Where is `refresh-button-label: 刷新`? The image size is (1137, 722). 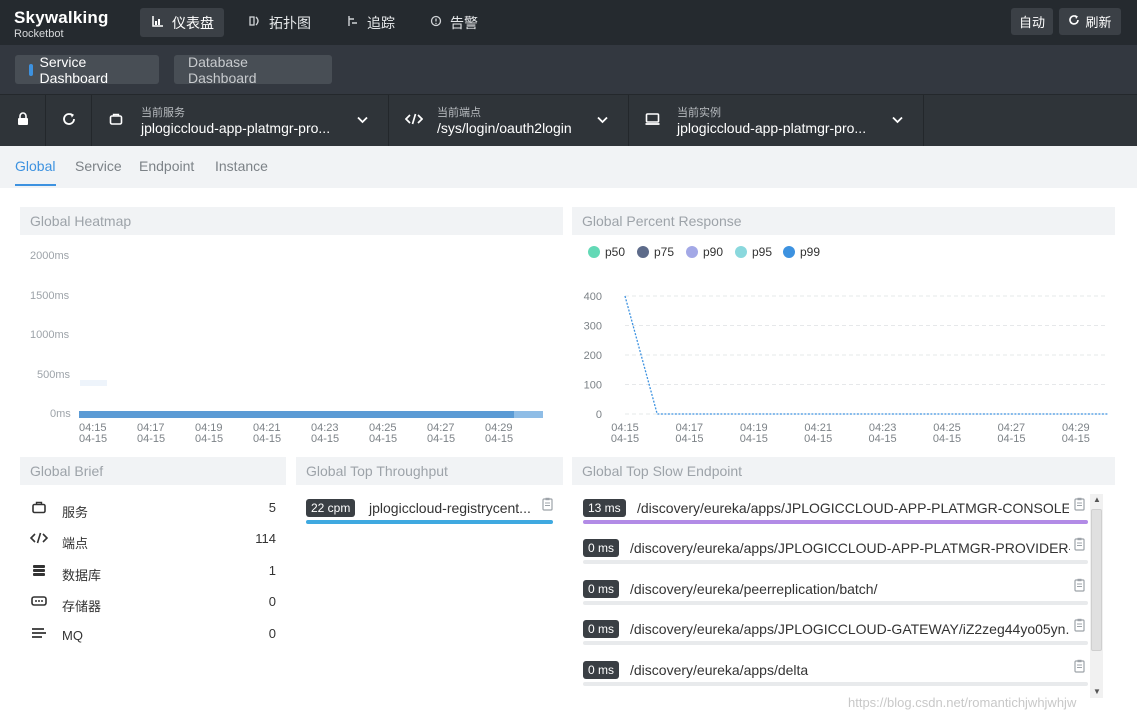
refresh-button-label: 刷新 is located at coordinates (1098, 22).